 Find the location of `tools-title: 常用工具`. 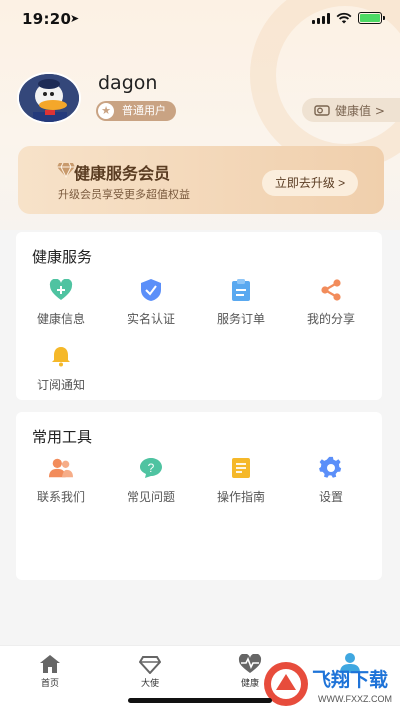

tools-title: 常用工具 is located at coordinates (62, 437).